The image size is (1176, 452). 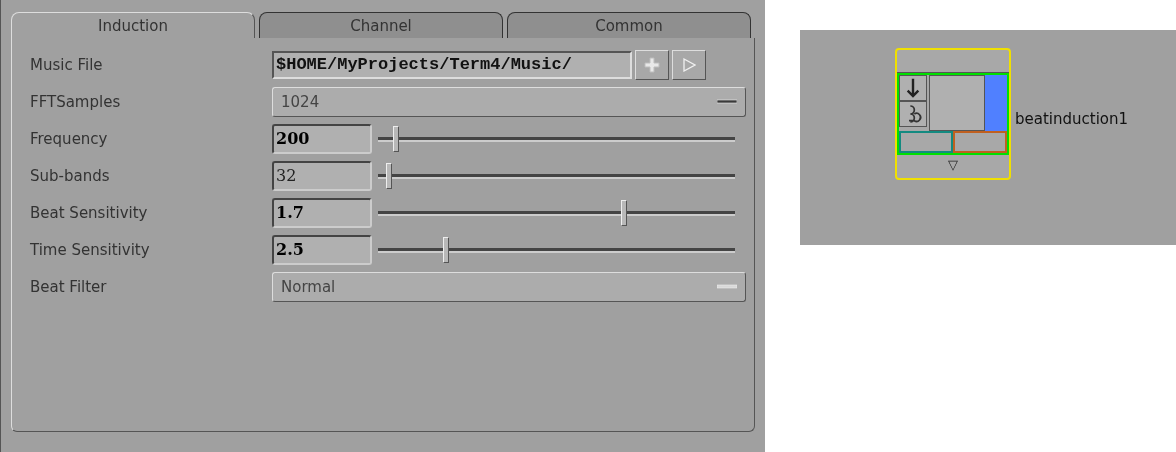 What do you see at coordinates (76, 102) in the screenshot?
I see `parameter-label: FFTSamples` at bounding box center [76, 102].